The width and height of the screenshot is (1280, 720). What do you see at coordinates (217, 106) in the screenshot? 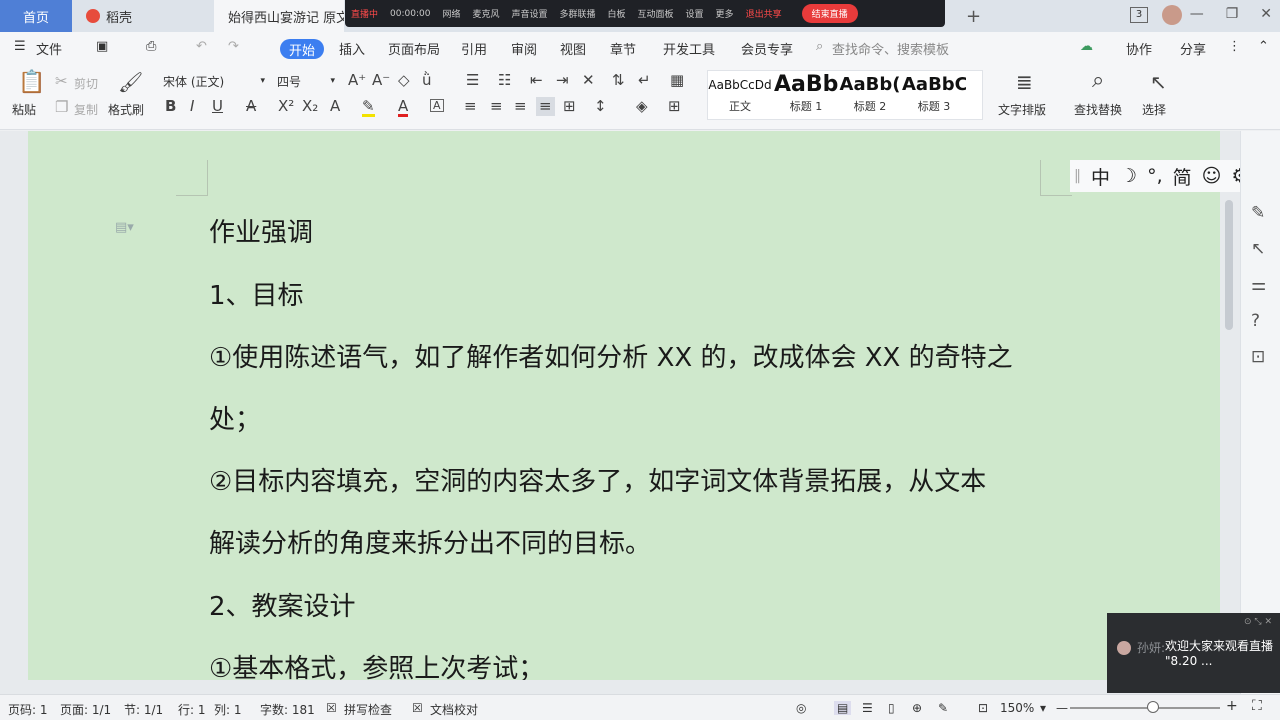
I see `underline-icon: U` at bounding box center [217, 106].